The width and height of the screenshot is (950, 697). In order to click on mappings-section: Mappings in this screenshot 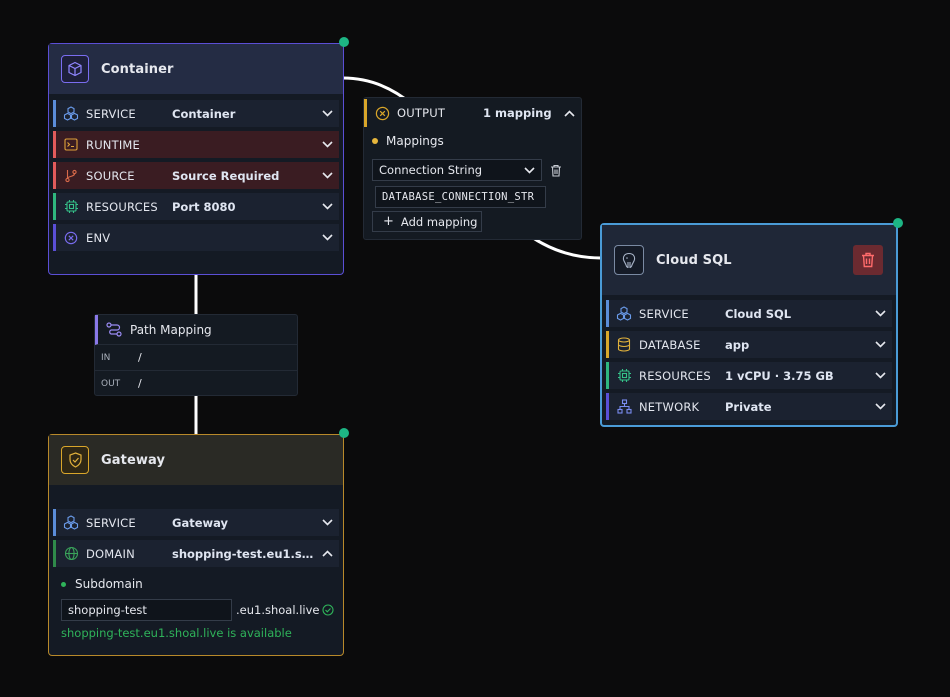, I will do `click(476, 141)`.